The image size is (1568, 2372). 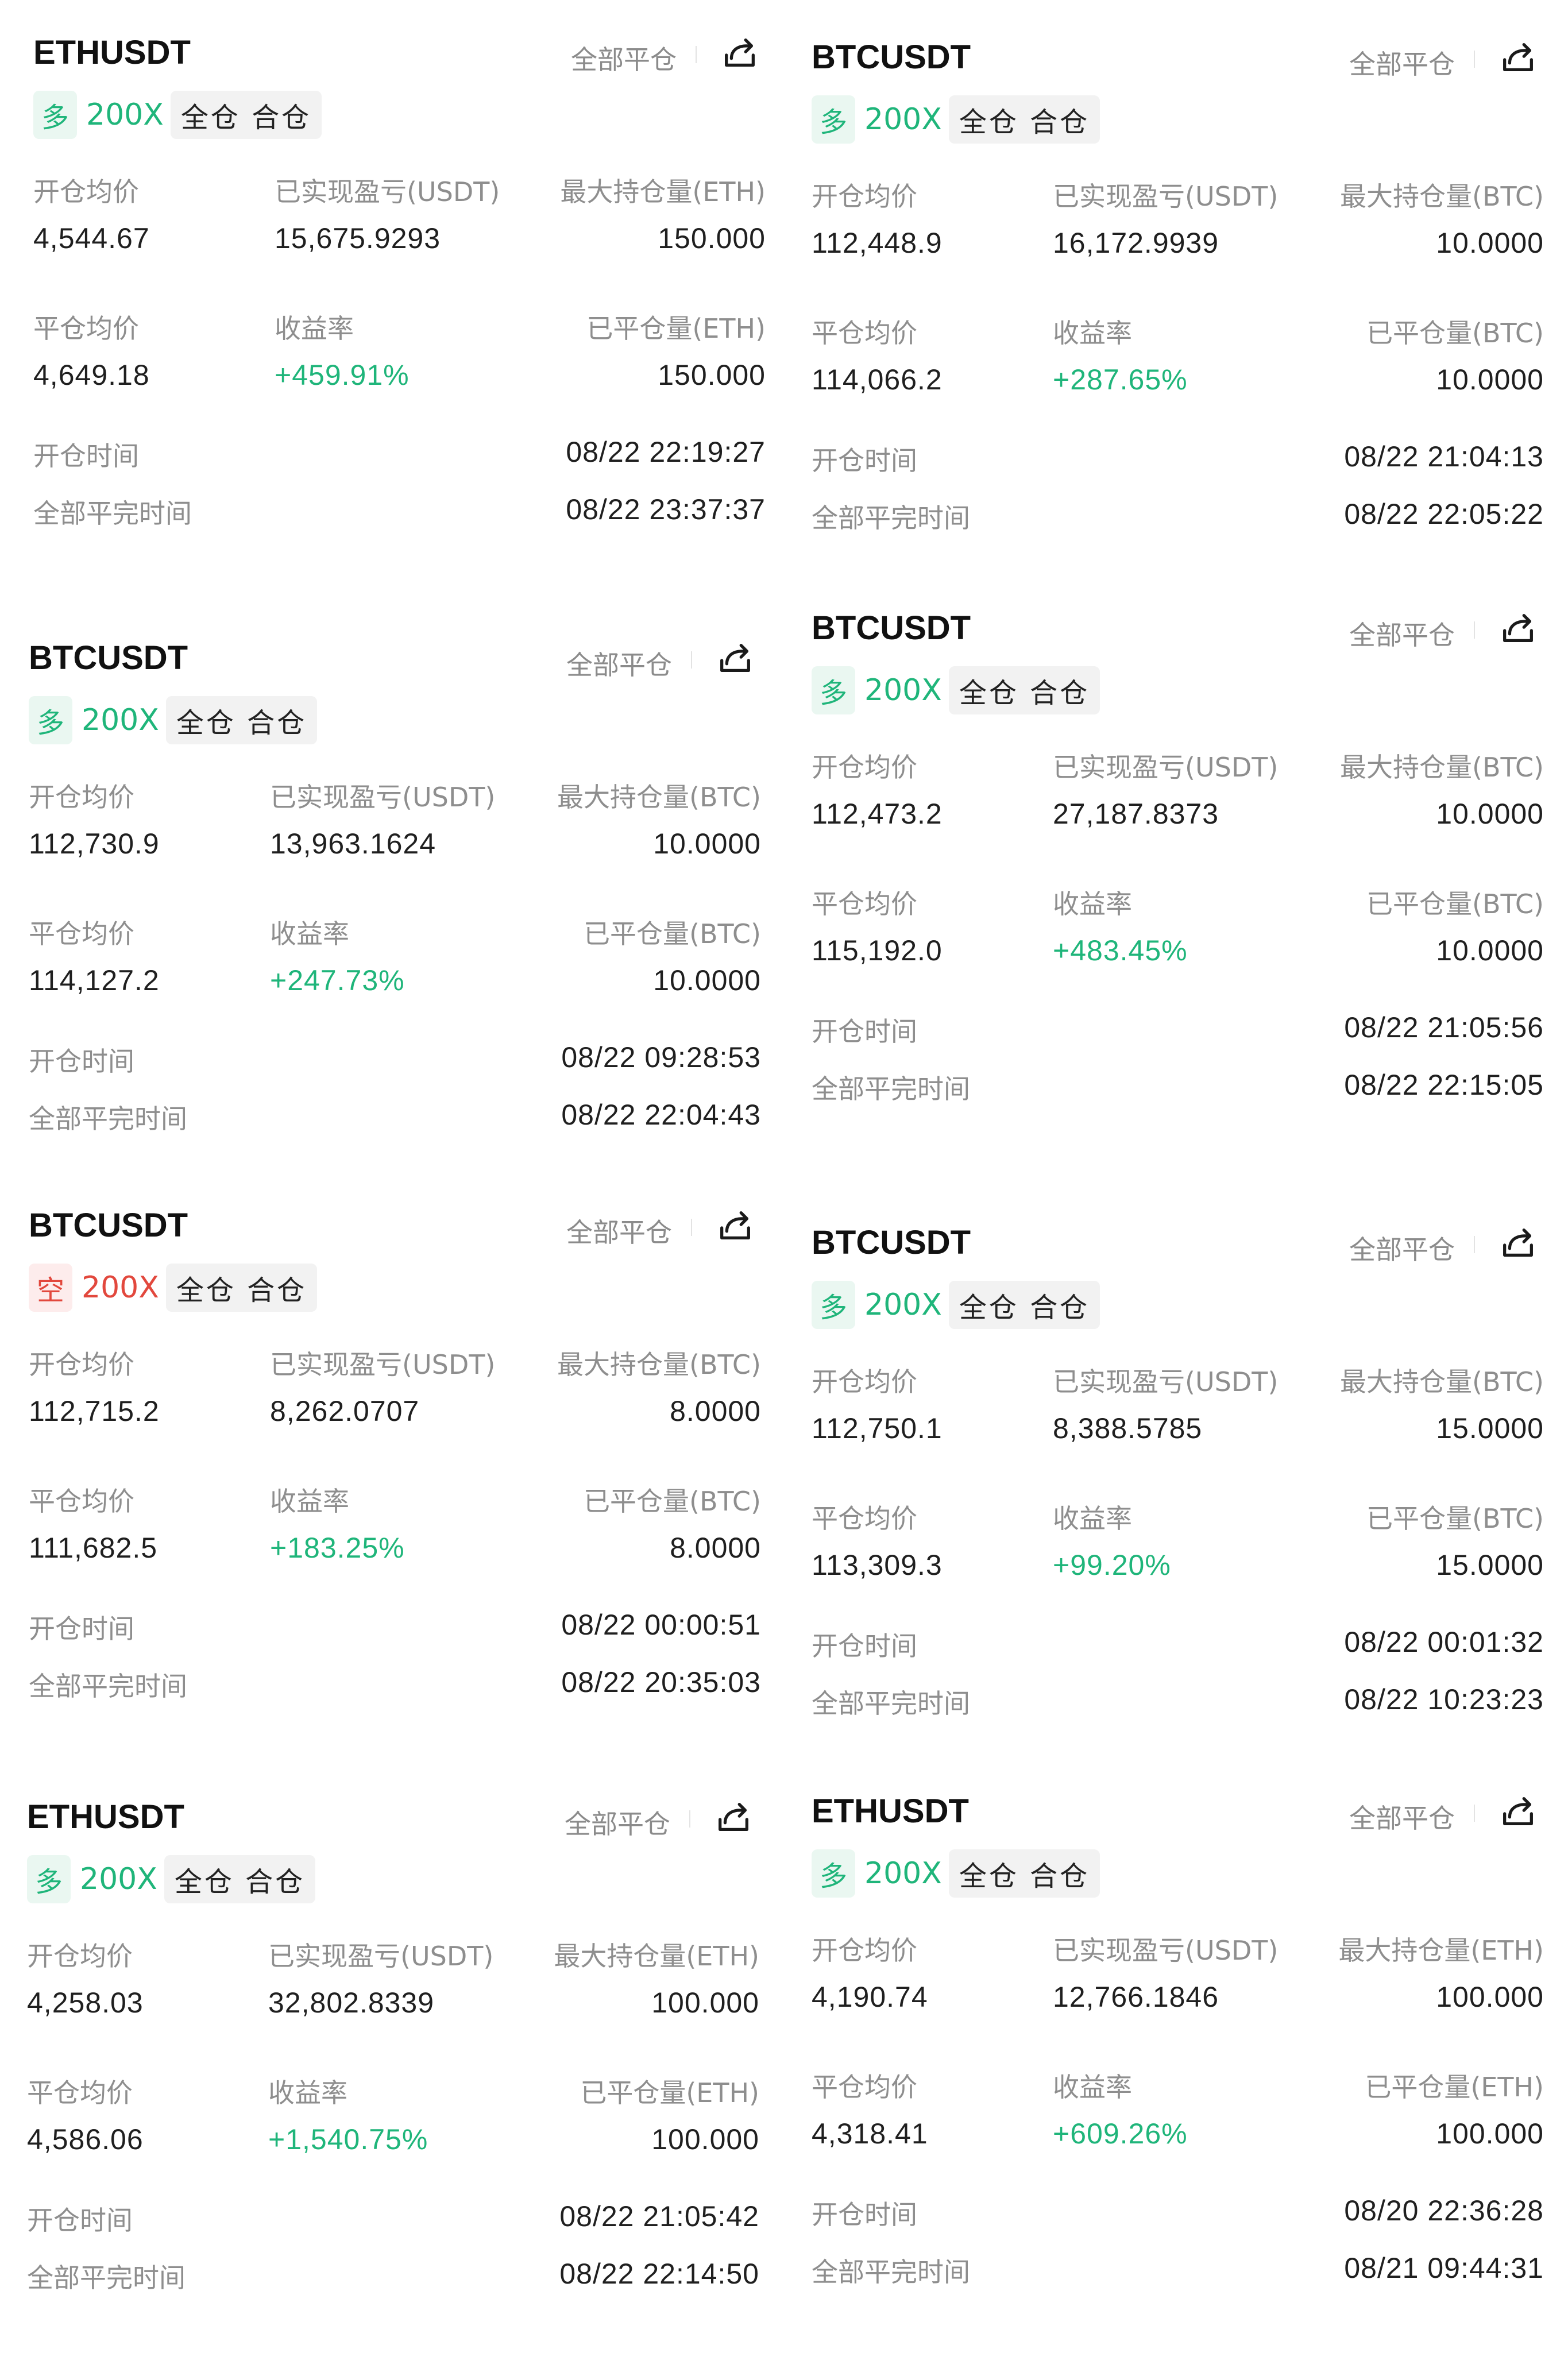 I want to click on fully-closed-time-value: 08/22 22:05:22, so click(x=1444, y=514).